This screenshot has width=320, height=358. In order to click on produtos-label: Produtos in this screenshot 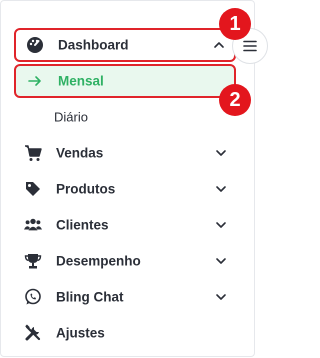, I will do `click(86, 189)`.